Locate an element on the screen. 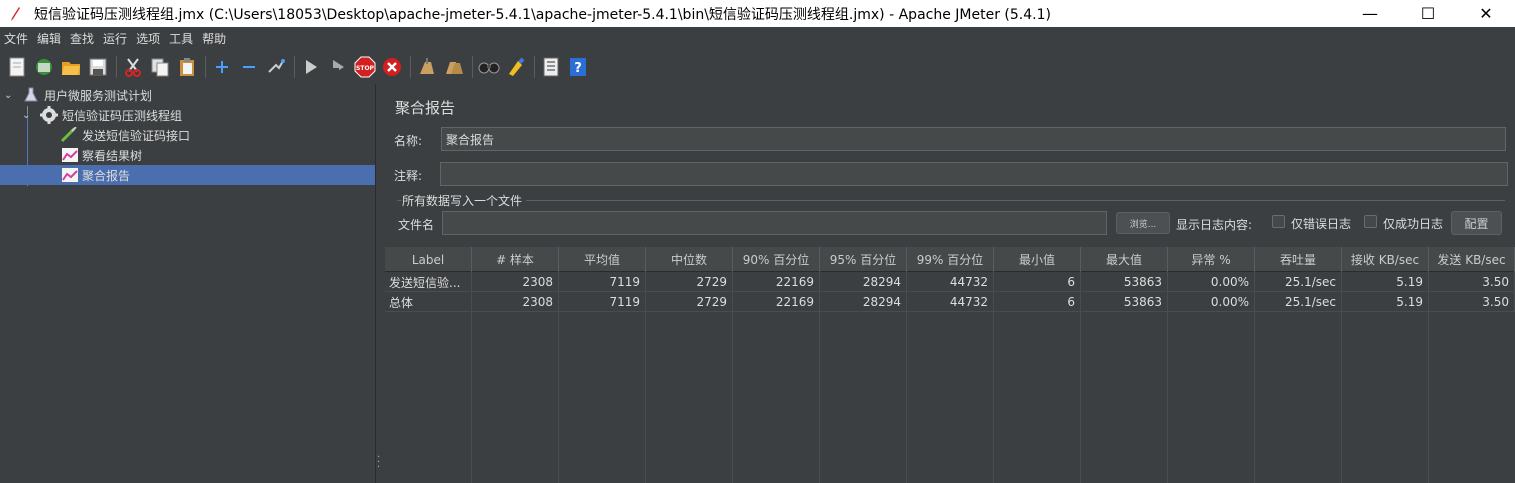 This screenshot has height=483, width=1515. filename-field is located at coordinates (774, 223).